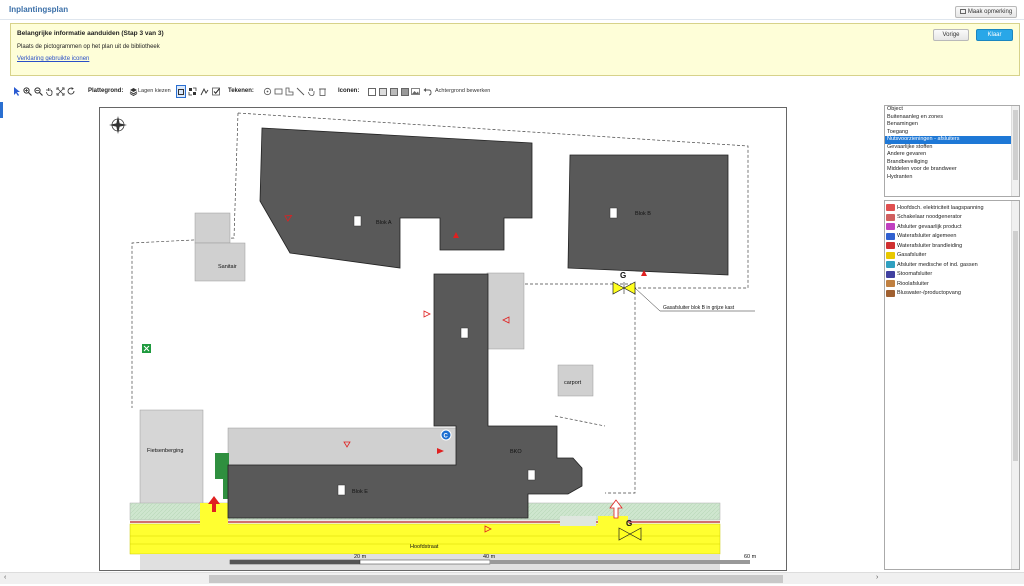 This screenshot has height=586, width=1024. I want to click on draw-line-icon, so click(300, 91).